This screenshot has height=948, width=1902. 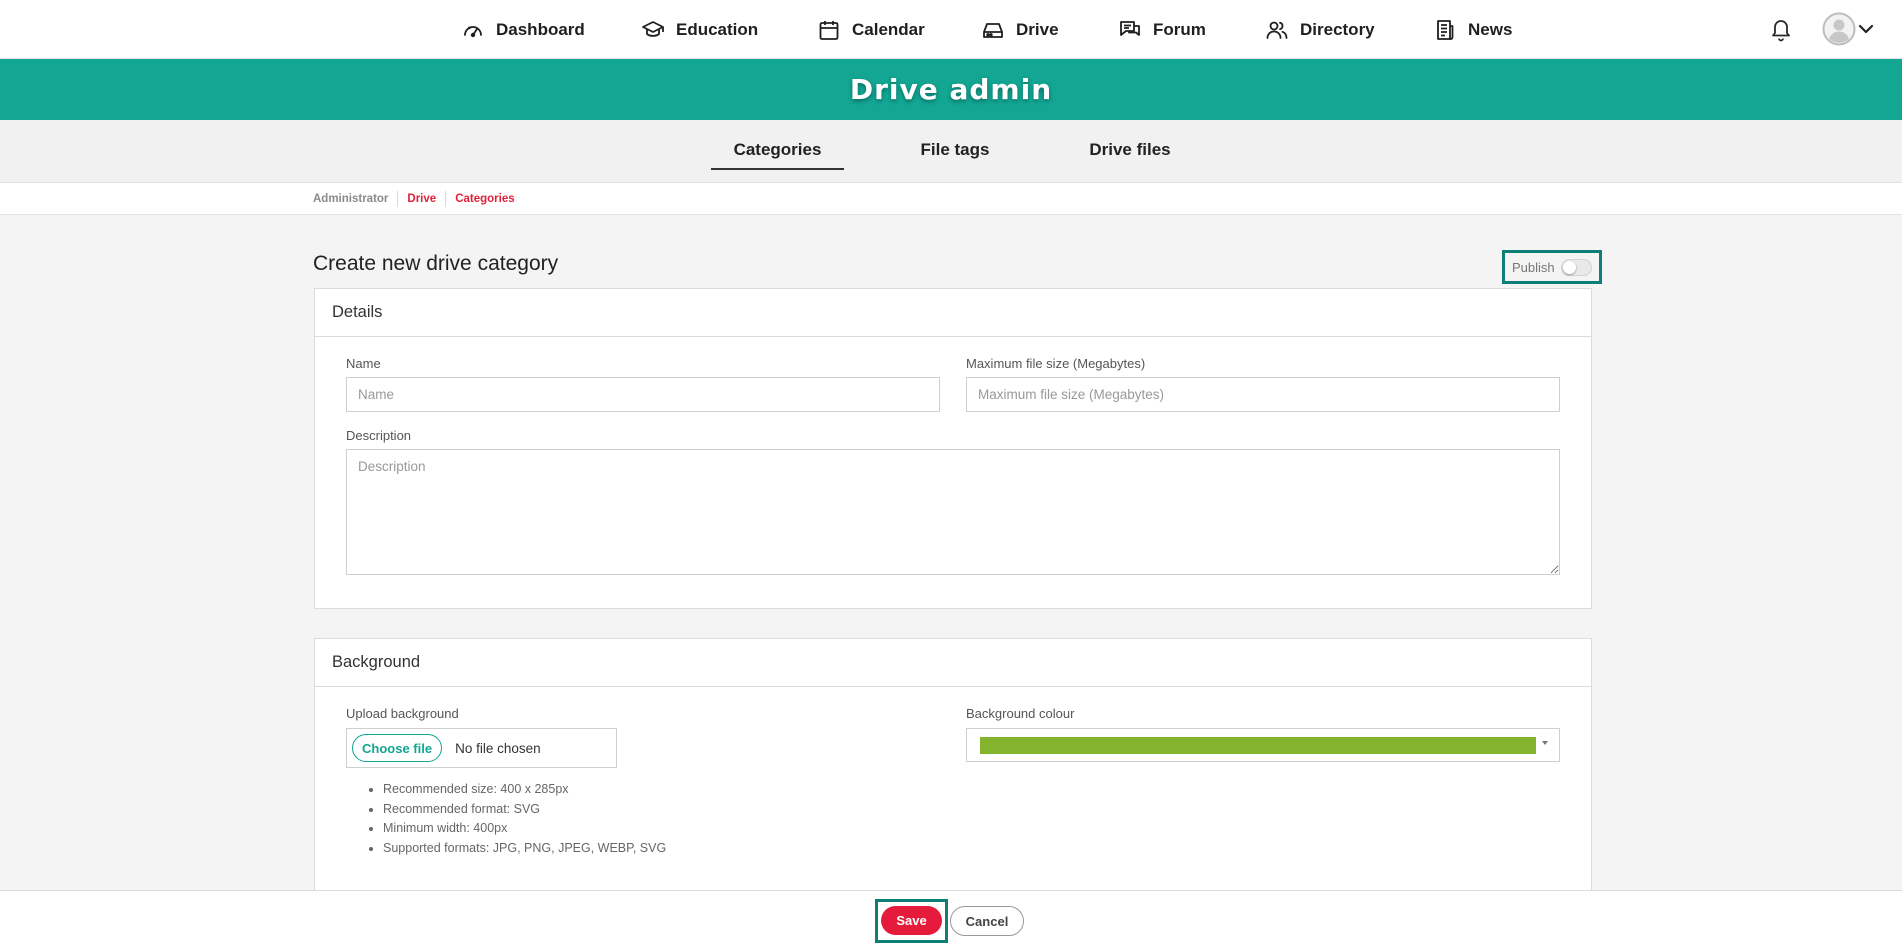 I want to click on list-item: Recommended format: SVG, so click(x=524, y=810).